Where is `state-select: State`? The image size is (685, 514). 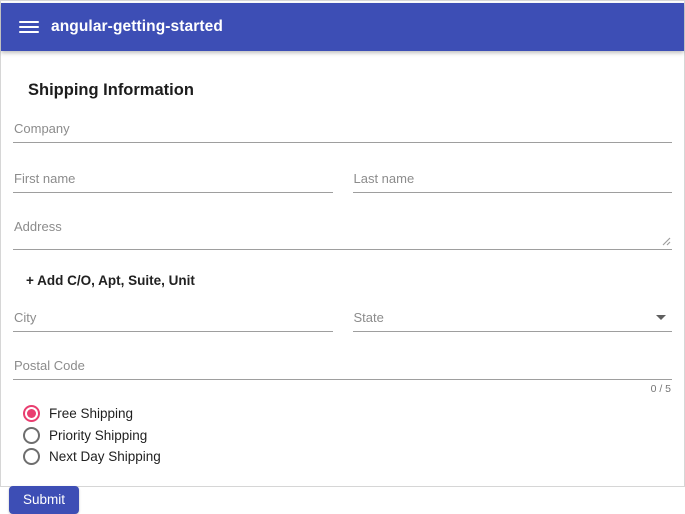 state-select: State is located at coordinates (512, 321).